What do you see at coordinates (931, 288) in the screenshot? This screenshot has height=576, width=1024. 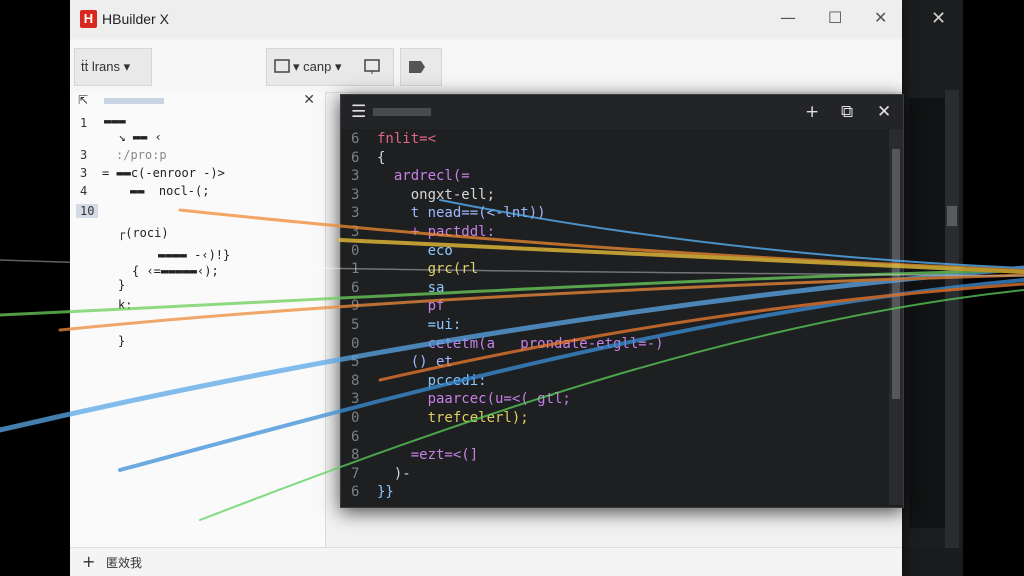 I see `background-window: ✕` at bounding box center [931, 288].